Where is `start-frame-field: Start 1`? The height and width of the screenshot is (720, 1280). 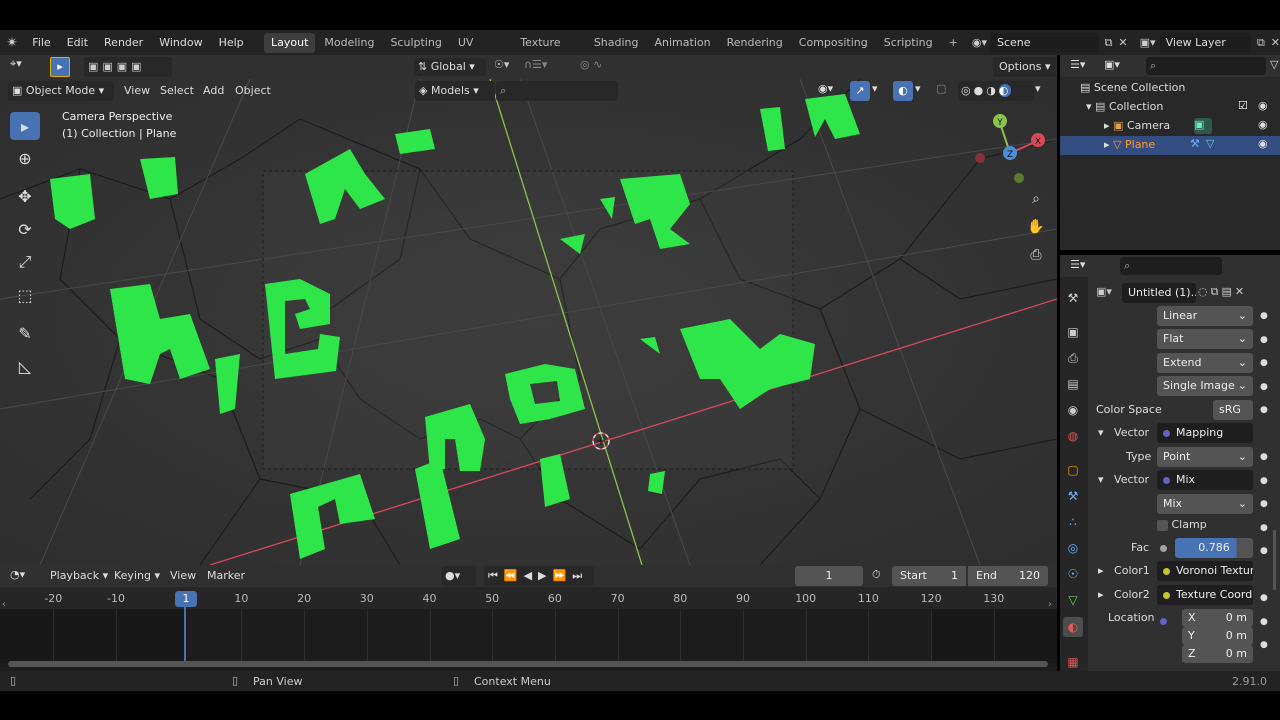 start-frame-field: Start 1 is located at coordinates (929, 576).